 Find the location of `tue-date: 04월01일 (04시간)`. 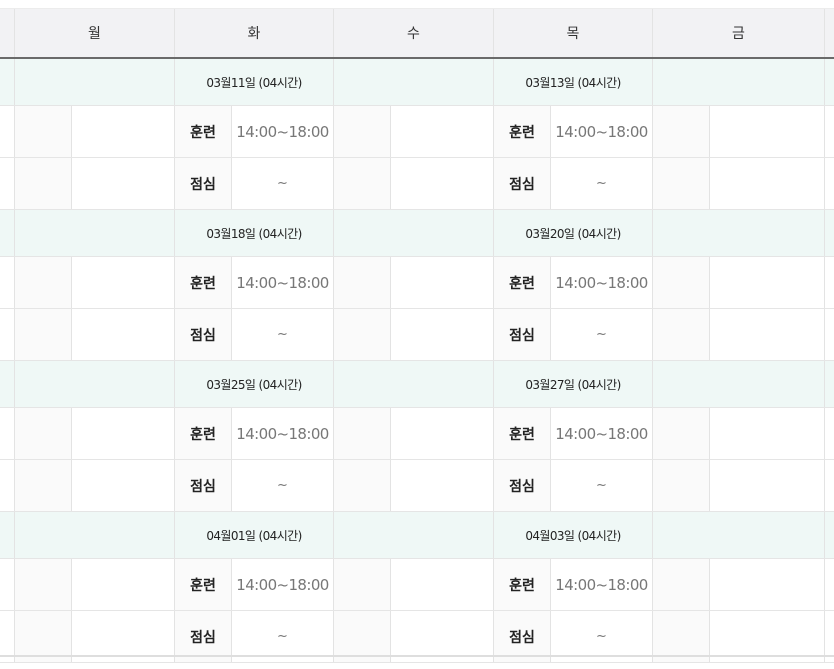

tue-date: 04월01일 (04시간) is located at coordinates (253, 535).